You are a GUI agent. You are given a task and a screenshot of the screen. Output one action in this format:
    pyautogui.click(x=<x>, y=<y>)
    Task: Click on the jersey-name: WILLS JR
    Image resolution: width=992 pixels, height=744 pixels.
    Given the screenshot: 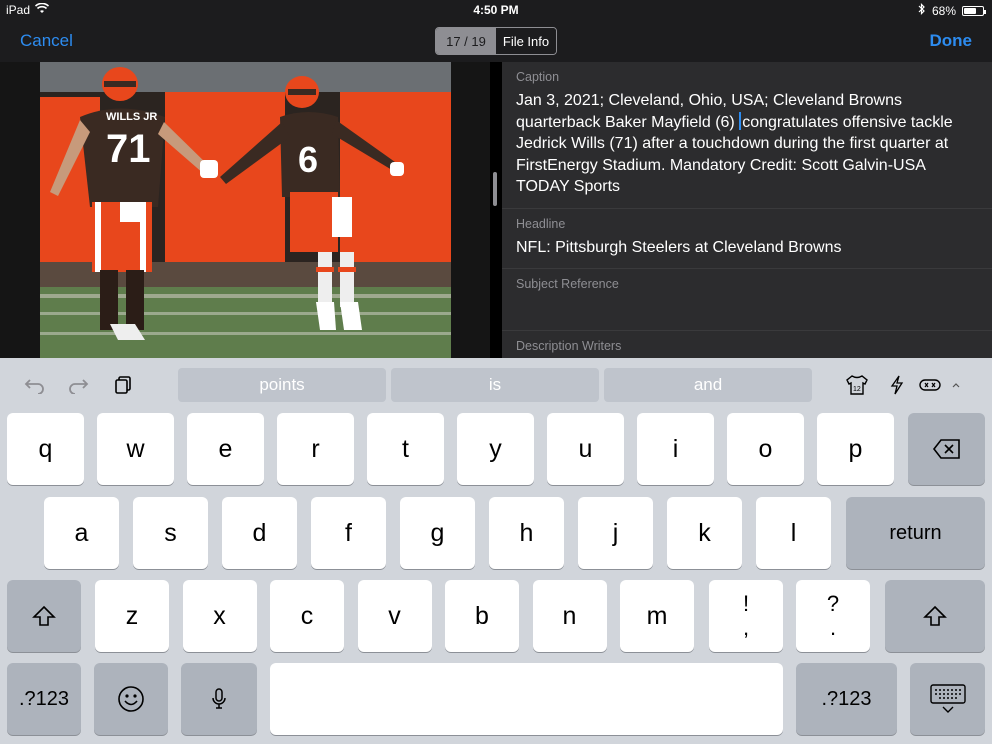 What is the action you would take?
    pyautogui.click(x=131, y=117)
    